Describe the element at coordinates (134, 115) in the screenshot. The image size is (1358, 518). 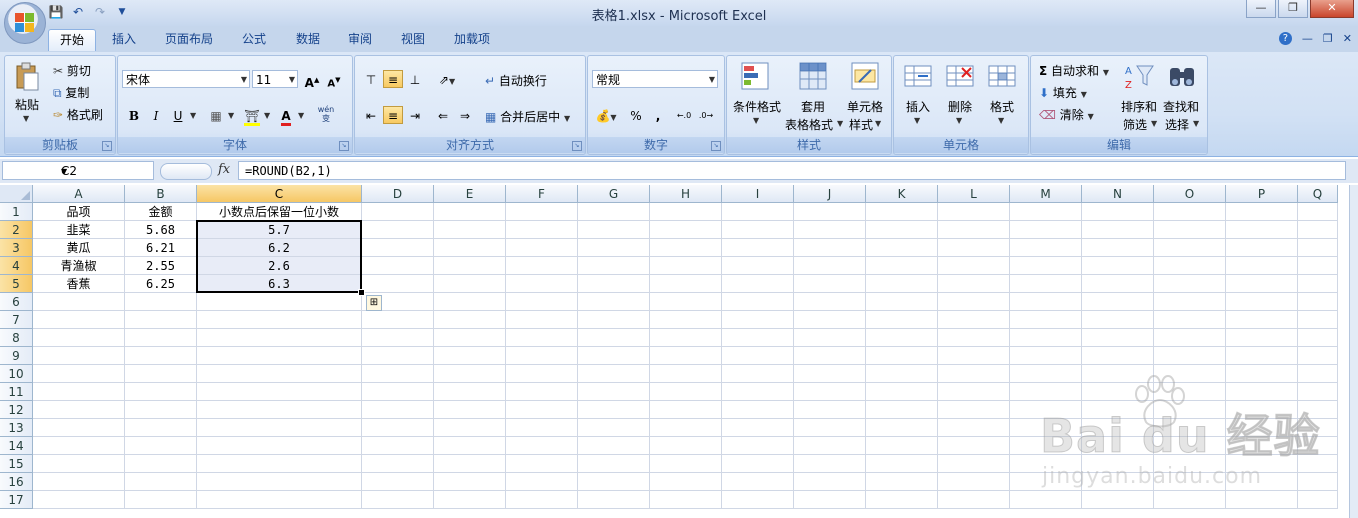
I see `bold-button: B` at that location.